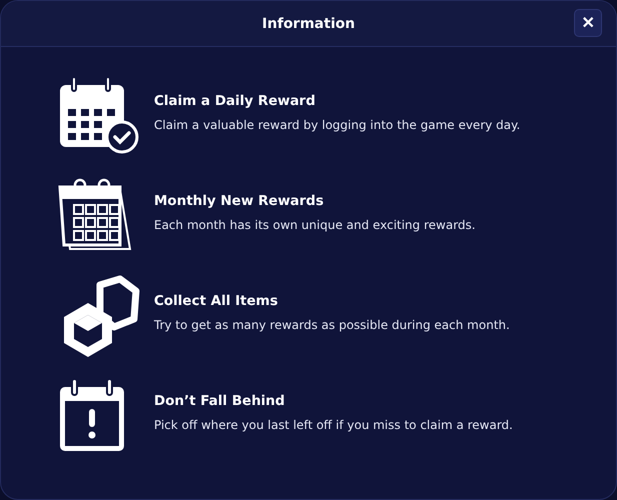  Describe the element at coordinates (308, 24) in the screenshot. I see `dialog-title: Information` at that location.